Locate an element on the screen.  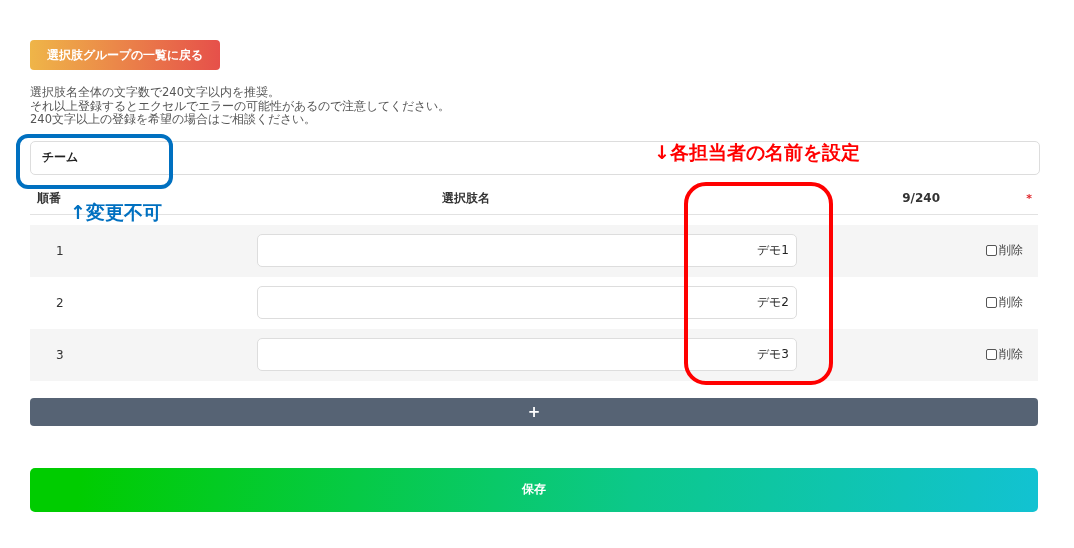
help-text: 選択肢名全体の文字数で240文字以内を推奨。 is located at coordinates (155, 93).